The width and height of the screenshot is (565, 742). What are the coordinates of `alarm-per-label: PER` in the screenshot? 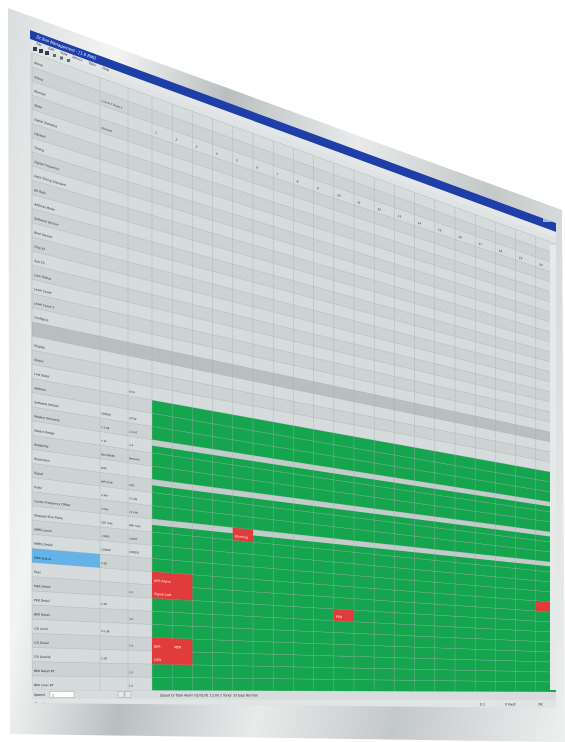 It's located at (339, 617).